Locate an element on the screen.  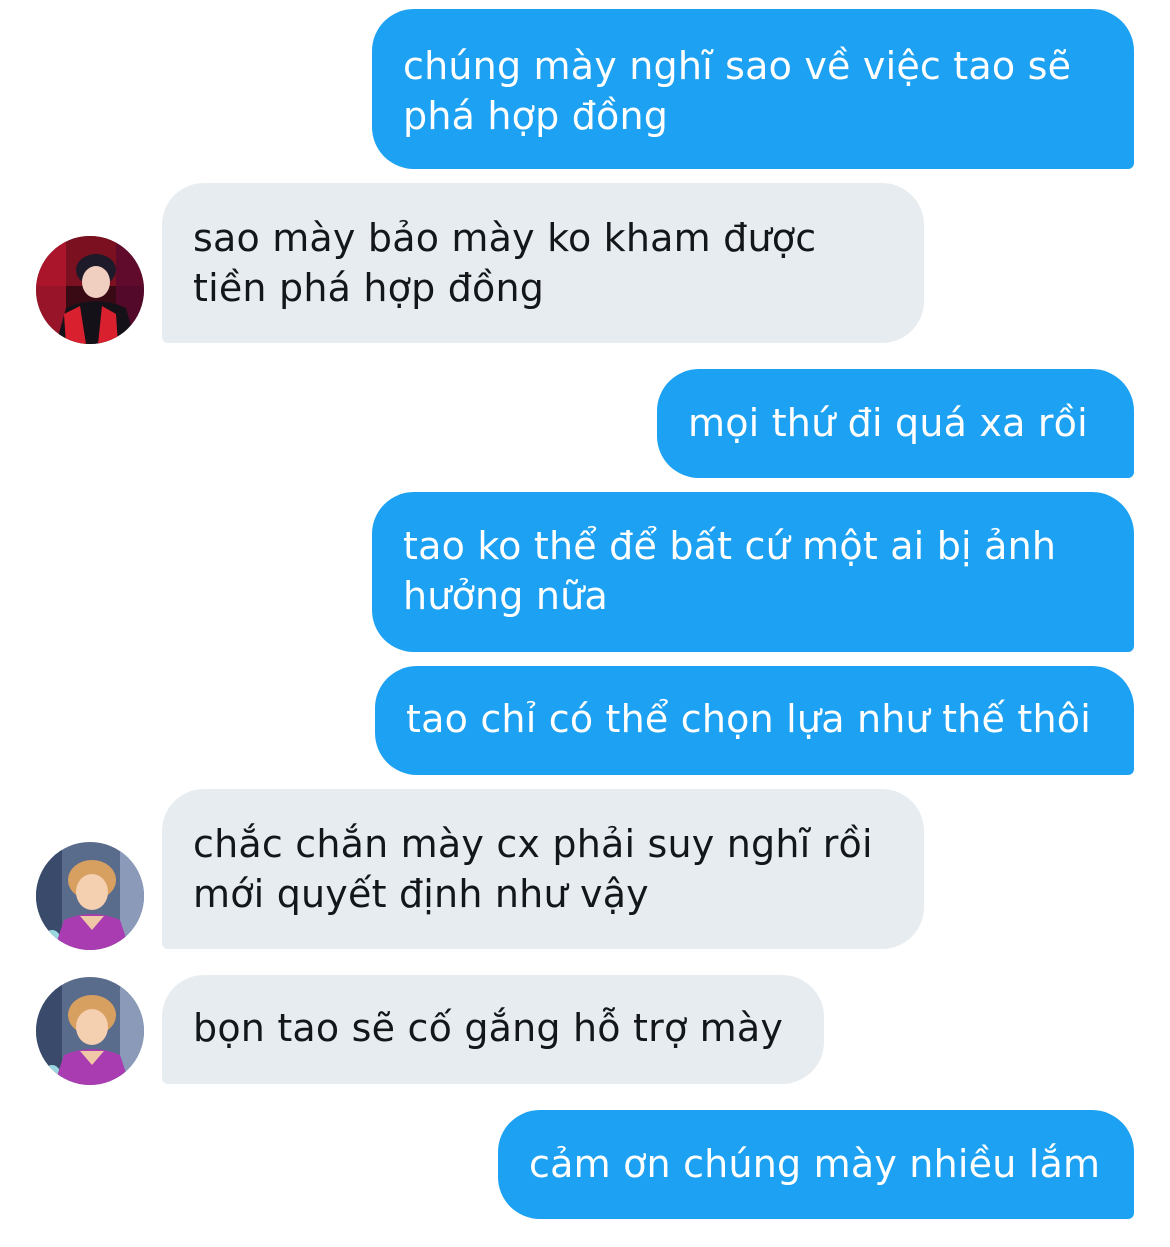
message-text-line: bọn tao sẽ cố gắng hỗ trợ mày is located at coordinates (488, 1028).